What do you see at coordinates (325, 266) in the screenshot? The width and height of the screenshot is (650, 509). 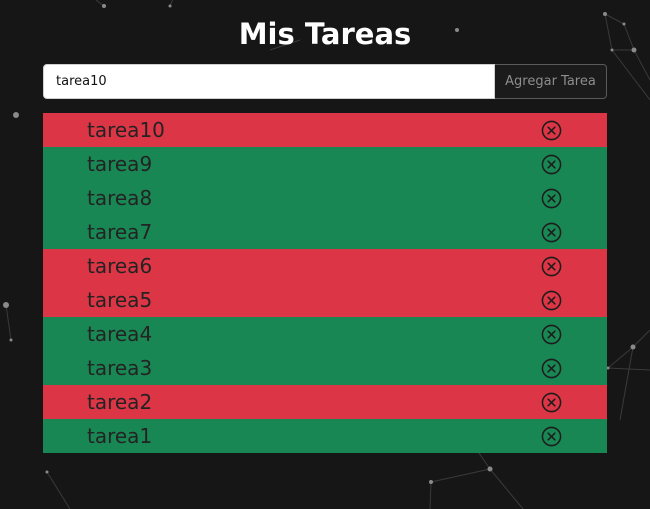 I see `task-item: tarea6` at bounding box center [325, 266].